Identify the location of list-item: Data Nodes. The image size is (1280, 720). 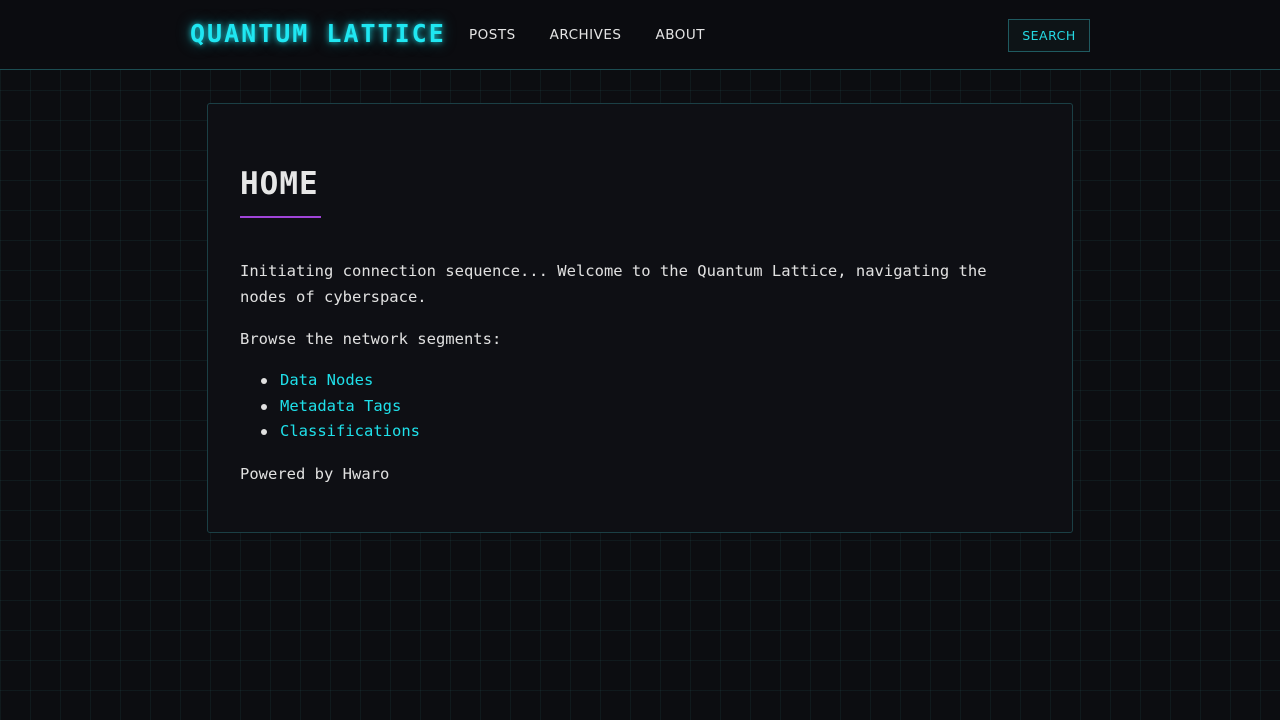
(650, 381).